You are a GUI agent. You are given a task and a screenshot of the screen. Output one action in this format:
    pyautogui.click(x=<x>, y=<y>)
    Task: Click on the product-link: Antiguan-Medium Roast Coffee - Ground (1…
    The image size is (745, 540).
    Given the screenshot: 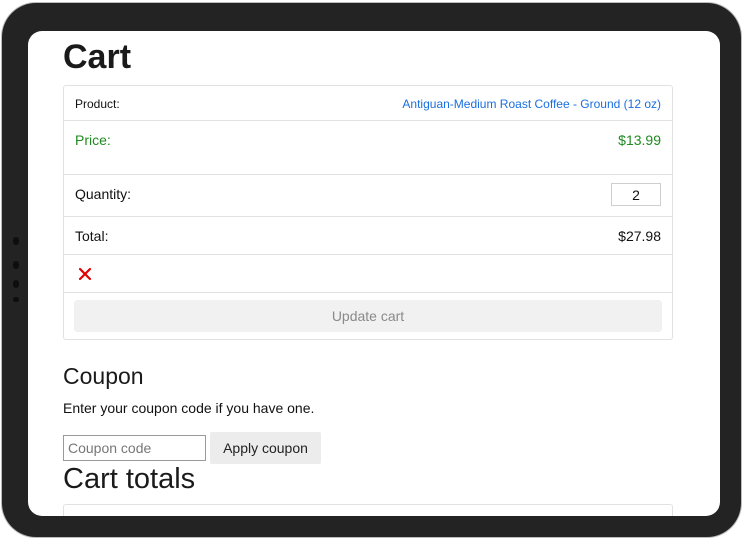 What is the action you would take?
    pyautogui.click(x=531, y=104)
    